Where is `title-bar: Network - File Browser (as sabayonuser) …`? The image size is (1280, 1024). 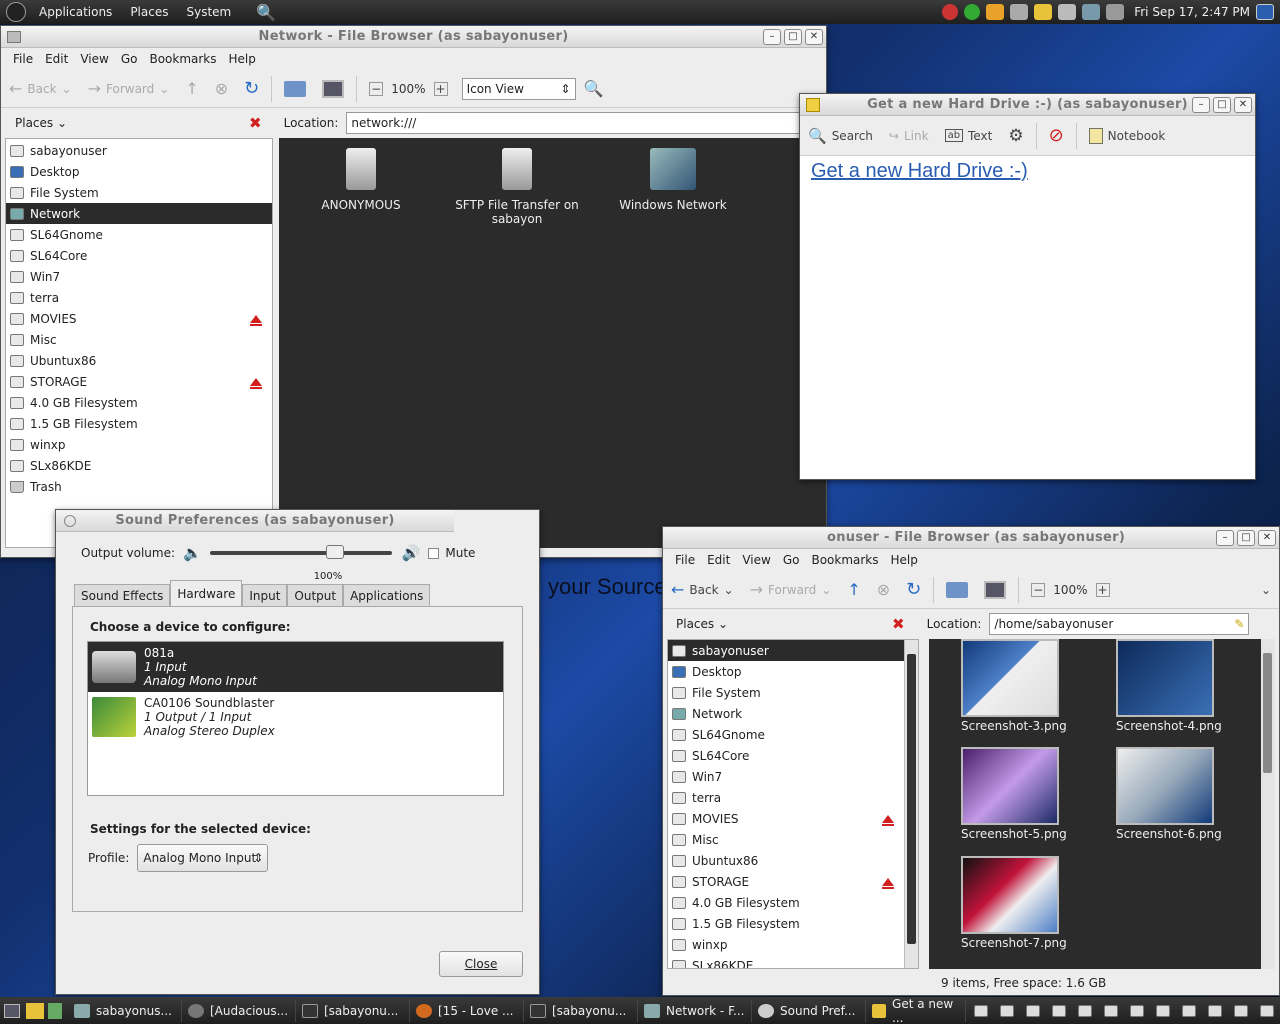
title-bar: Network - File Browser (as sabayonuser) … is located at coordinates (413, 37).